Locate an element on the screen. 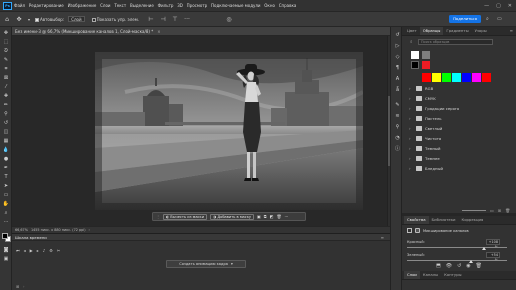 The width and height of the screenshot is (516, 290). swatch-group-darker: › Темнее is located at coordinates (459, 158).